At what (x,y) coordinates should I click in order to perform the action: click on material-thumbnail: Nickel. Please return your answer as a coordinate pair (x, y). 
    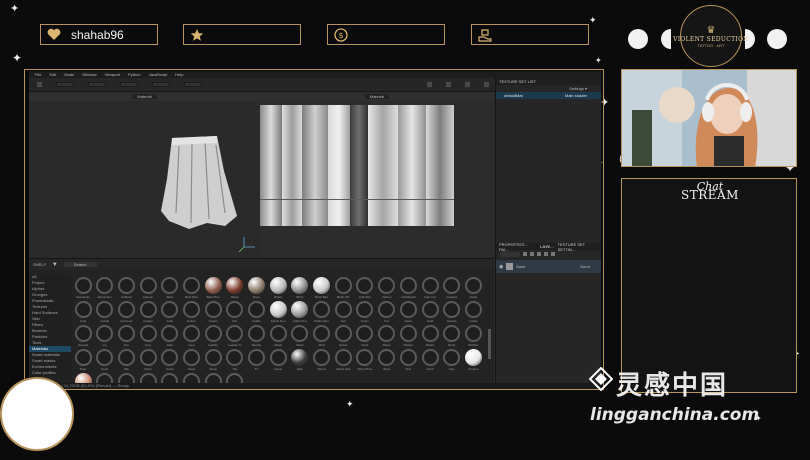
    Looking at the image, I should click on (343, 335).